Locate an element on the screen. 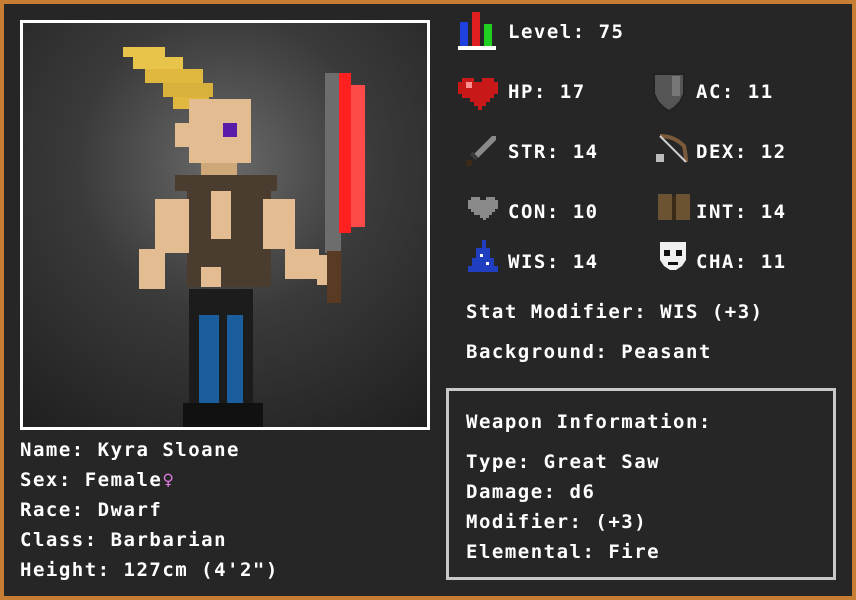 The image size is (856, 600). heart-icon is located at coordinates (478, 94).